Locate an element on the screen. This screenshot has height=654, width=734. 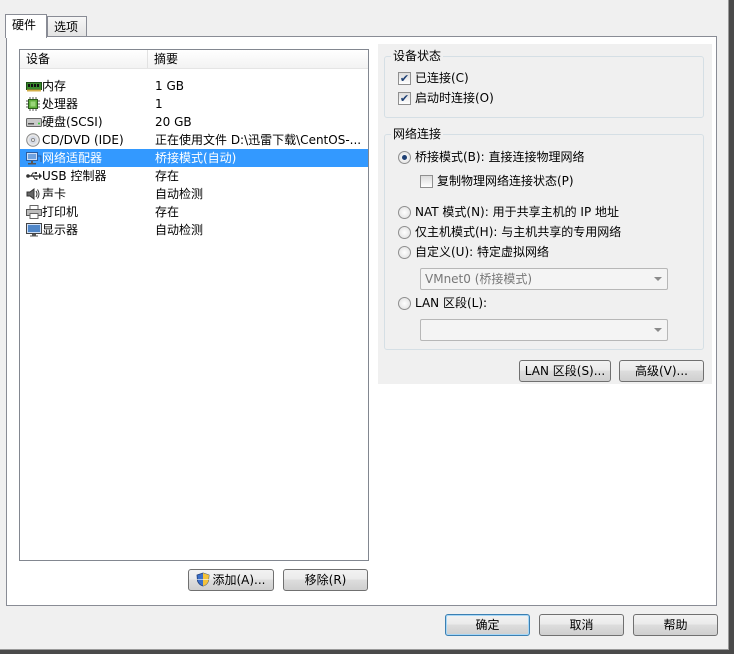
device-name: 网络适配器 is located at coordinates (72, 158).